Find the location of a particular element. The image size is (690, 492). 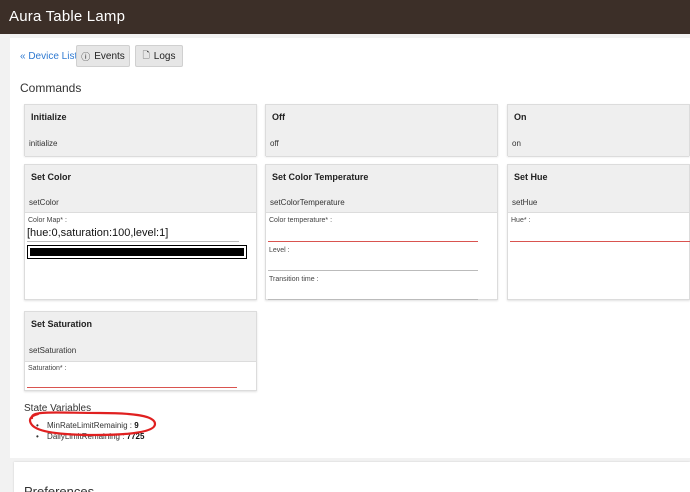

preferences-card: Preferences is located at coordinates (352, 477).